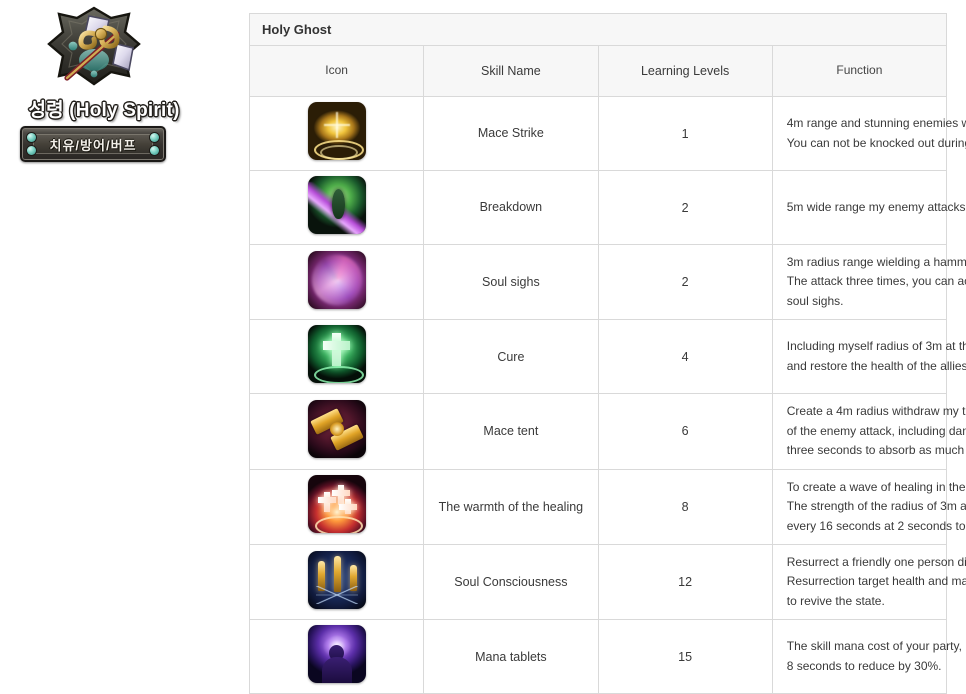  I want to click on breakdown-icon, so click(336, 205).